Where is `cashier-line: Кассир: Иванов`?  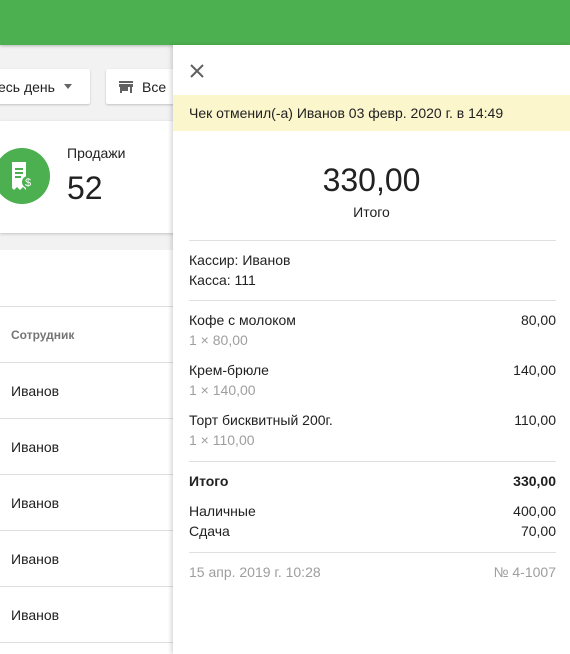 cashier-line: Кассир: Иванов is located at coordinates (372, 260).